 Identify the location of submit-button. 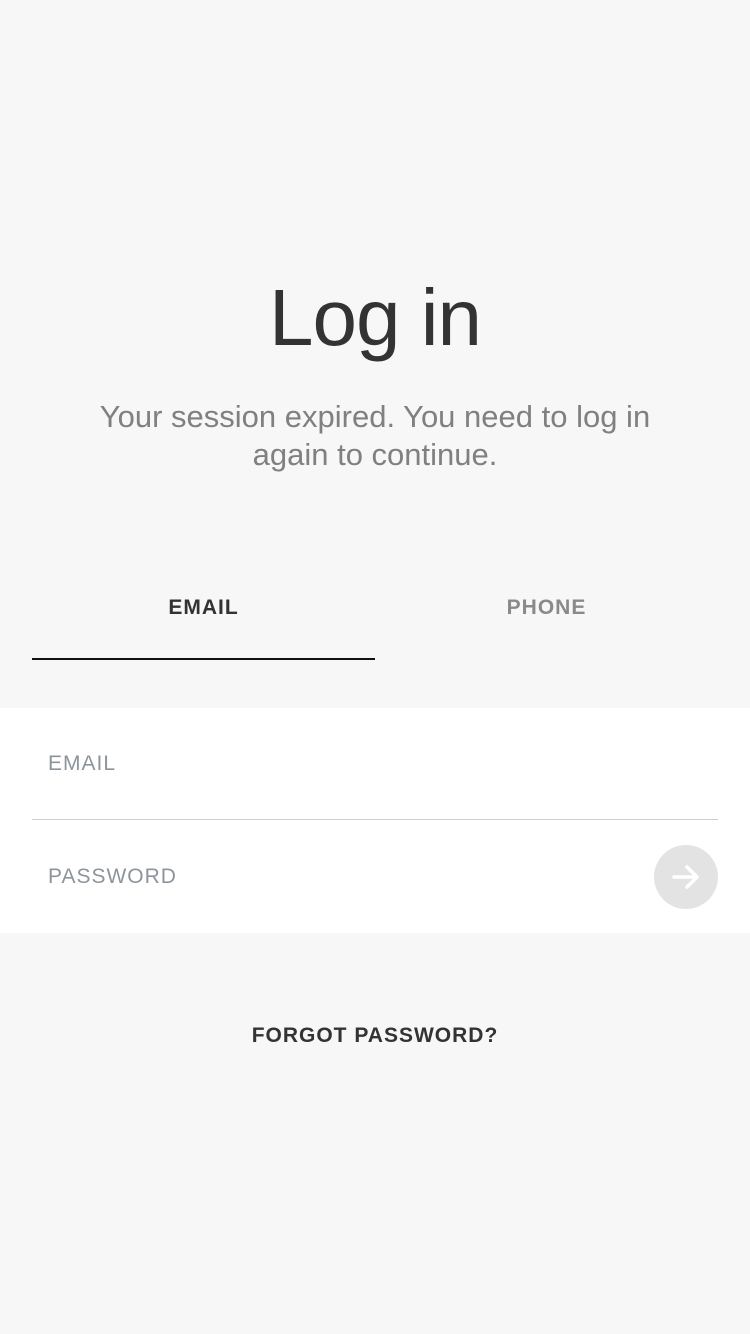
(686, 877).